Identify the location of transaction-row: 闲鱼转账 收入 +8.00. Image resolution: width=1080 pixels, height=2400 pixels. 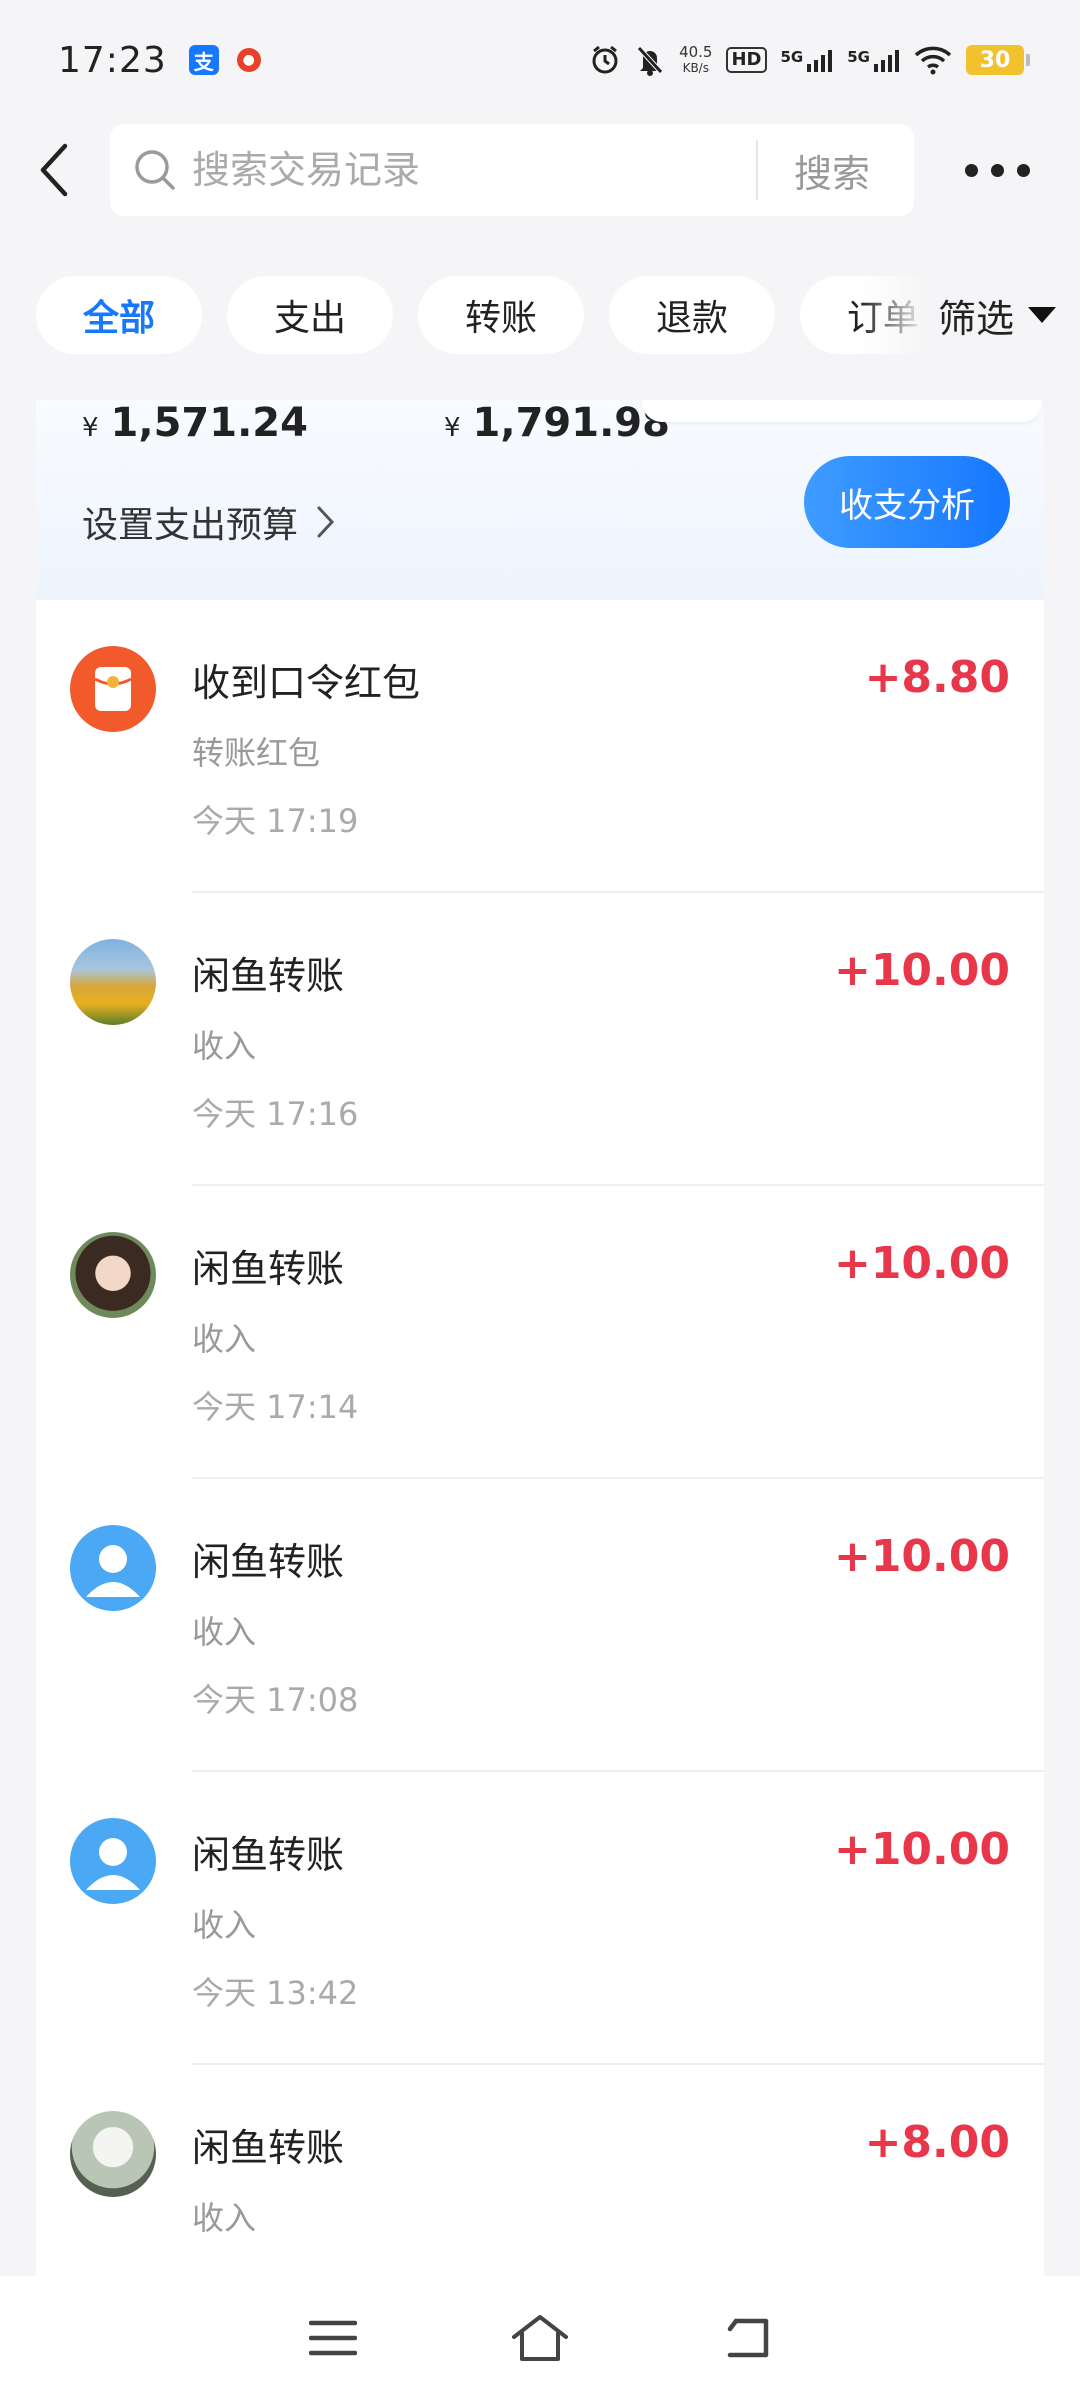
(540, 2170).